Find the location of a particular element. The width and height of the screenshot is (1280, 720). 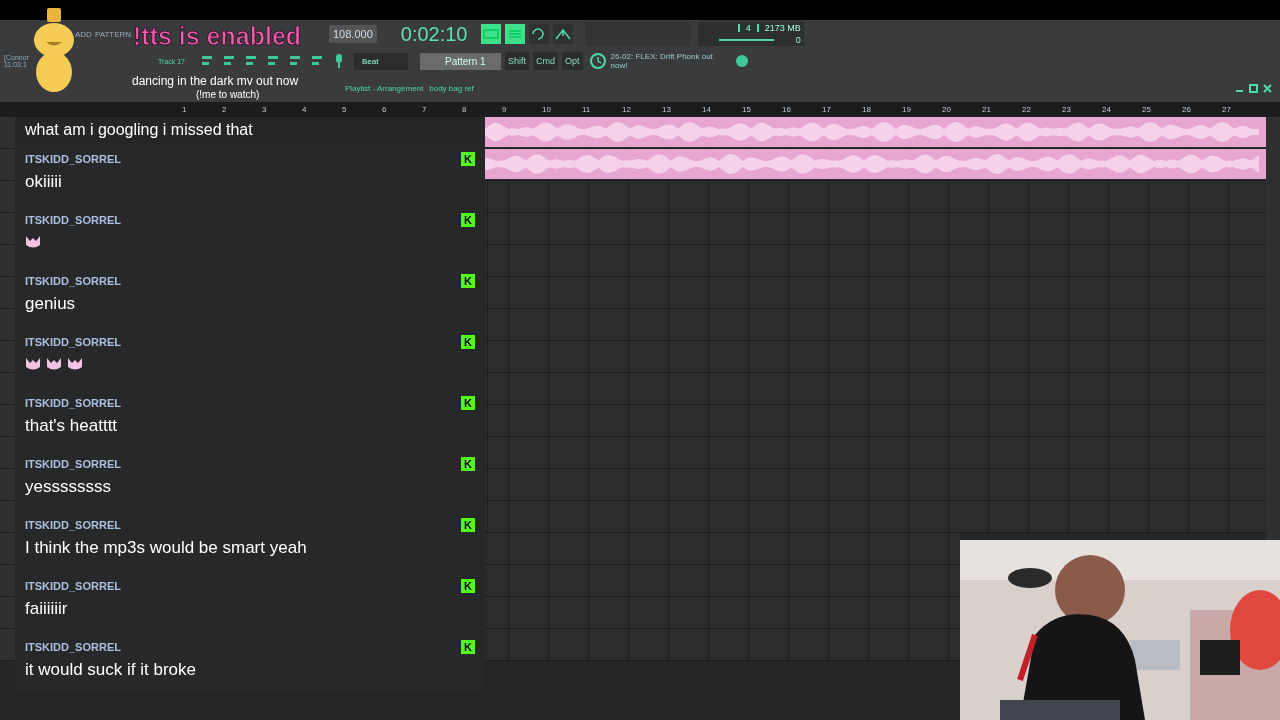

modifier-button: Cmd is located at coordinates (546, 61).